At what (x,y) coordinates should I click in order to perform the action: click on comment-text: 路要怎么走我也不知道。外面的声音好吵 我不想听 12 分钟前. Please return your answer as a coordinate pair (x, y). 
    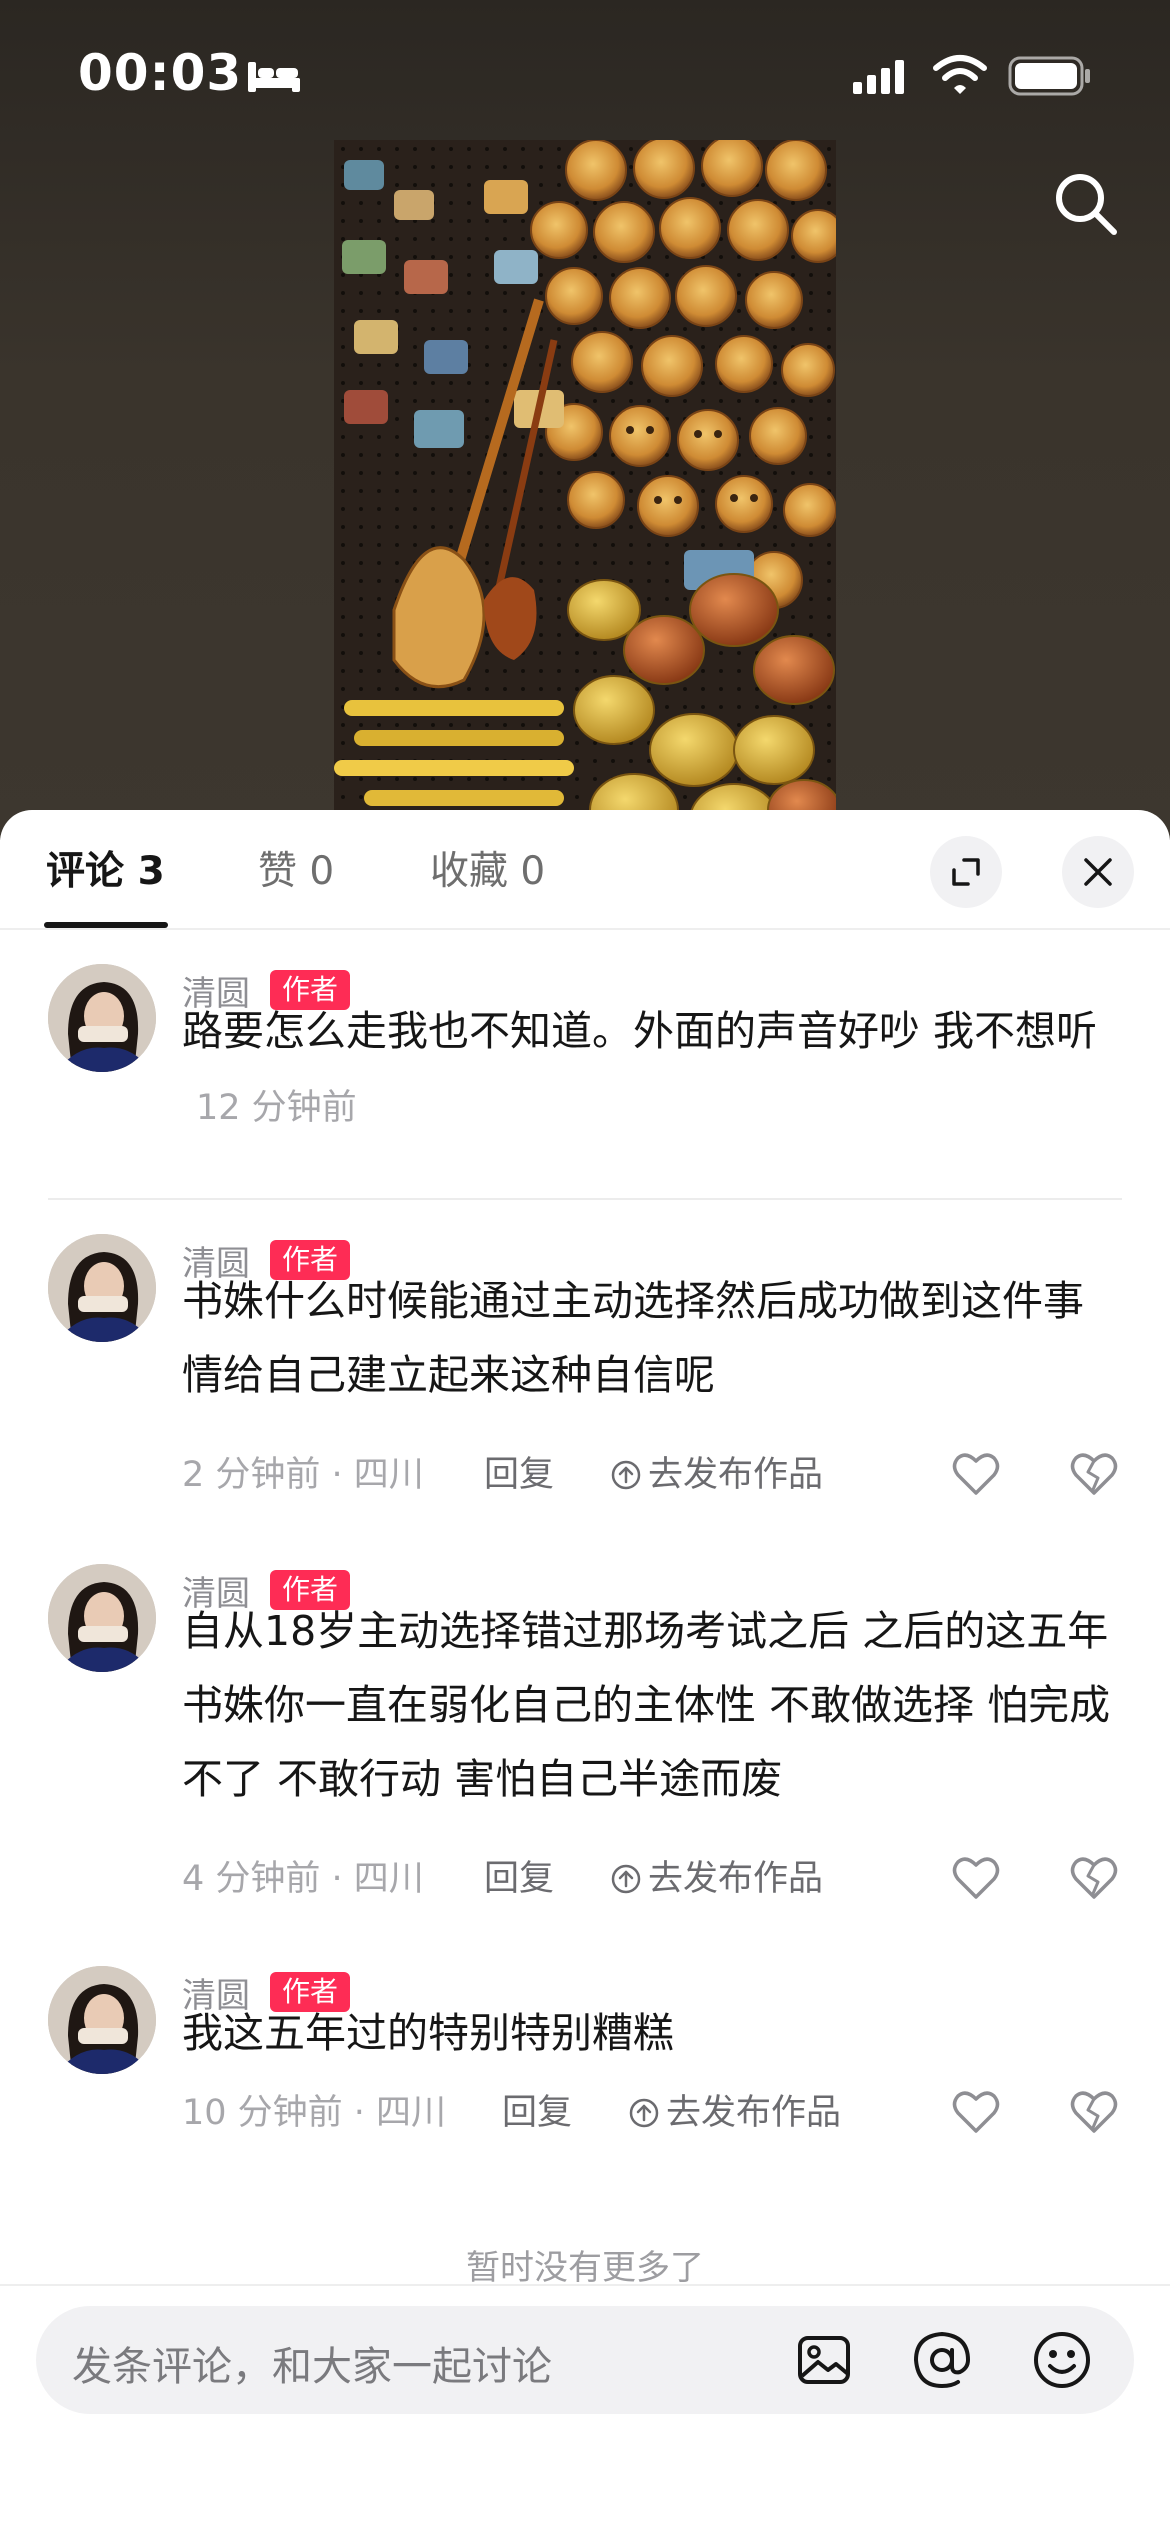
    Looking at the image, I should click on (652, 1069).